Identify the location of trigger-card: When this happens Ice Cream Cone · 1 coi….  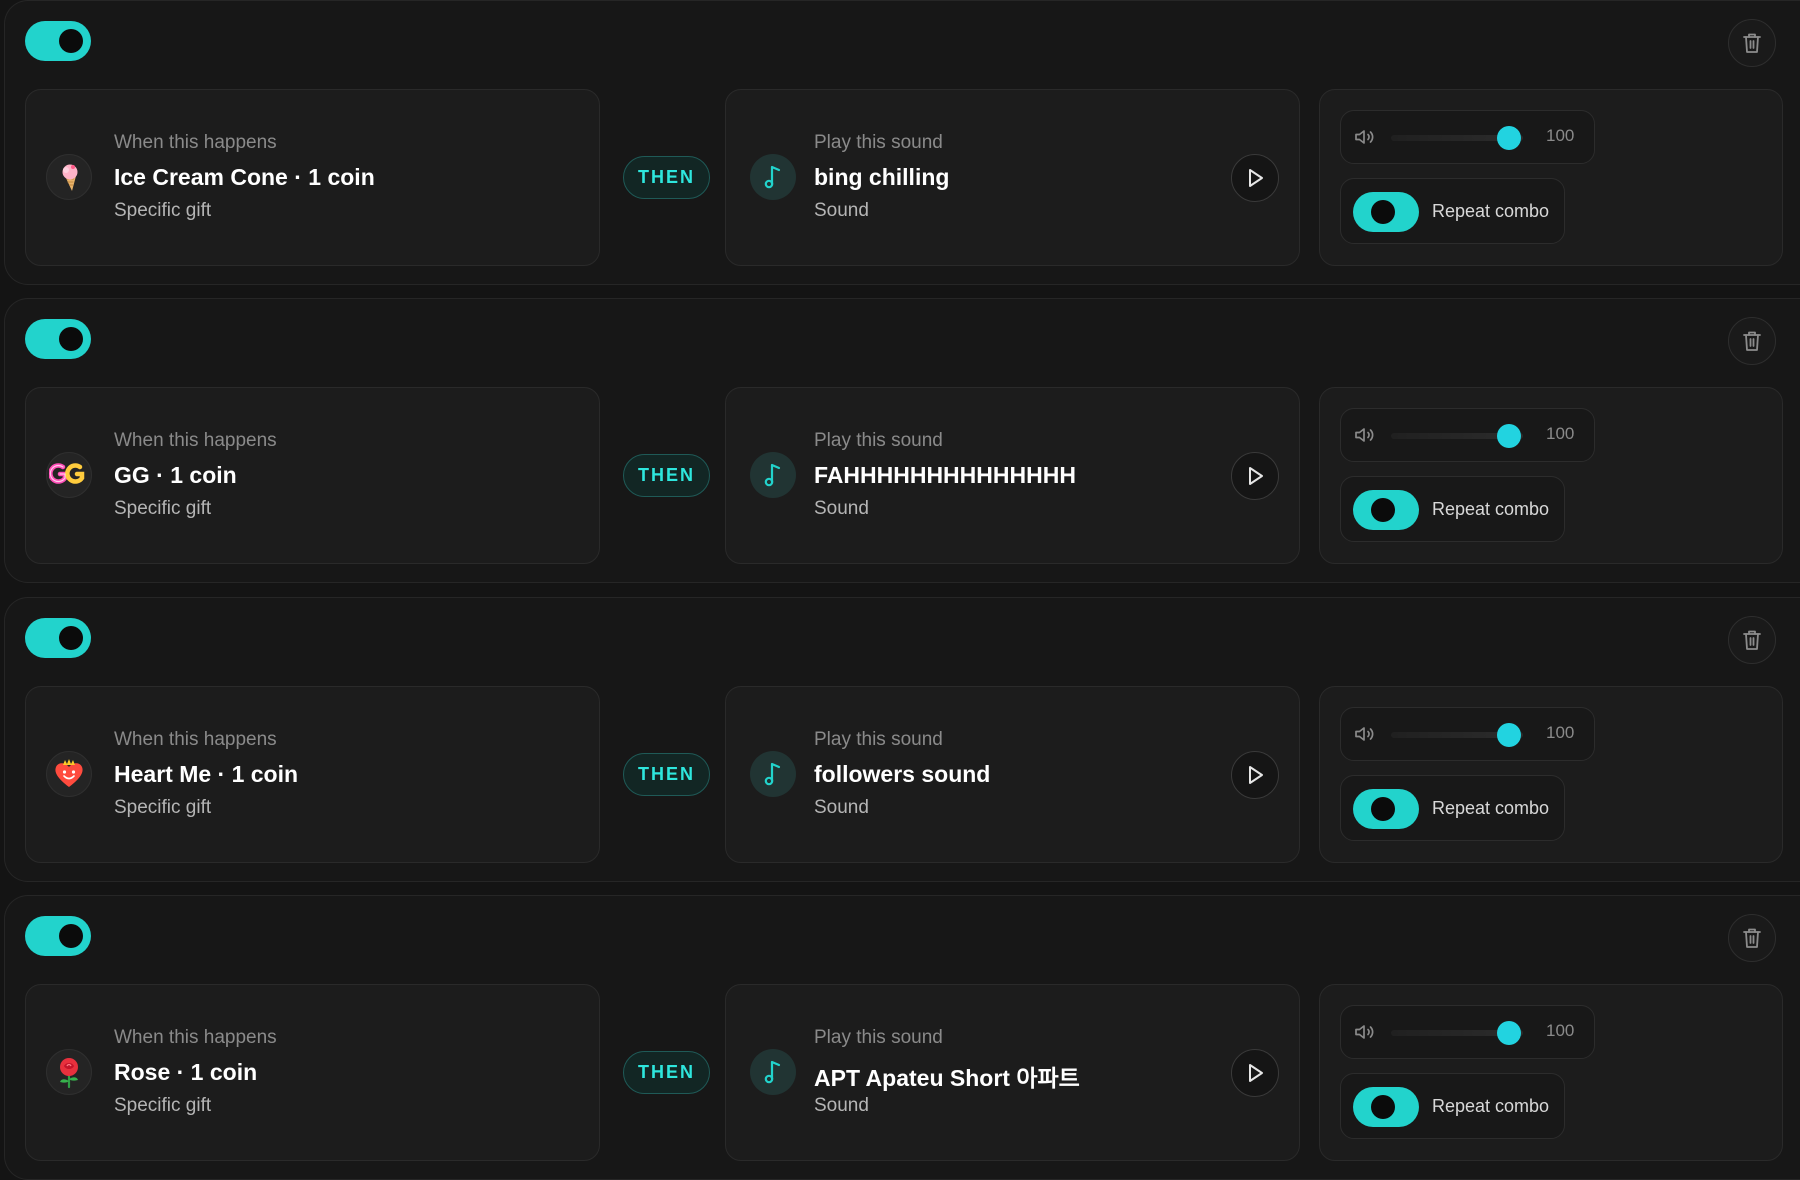
(312, 177).